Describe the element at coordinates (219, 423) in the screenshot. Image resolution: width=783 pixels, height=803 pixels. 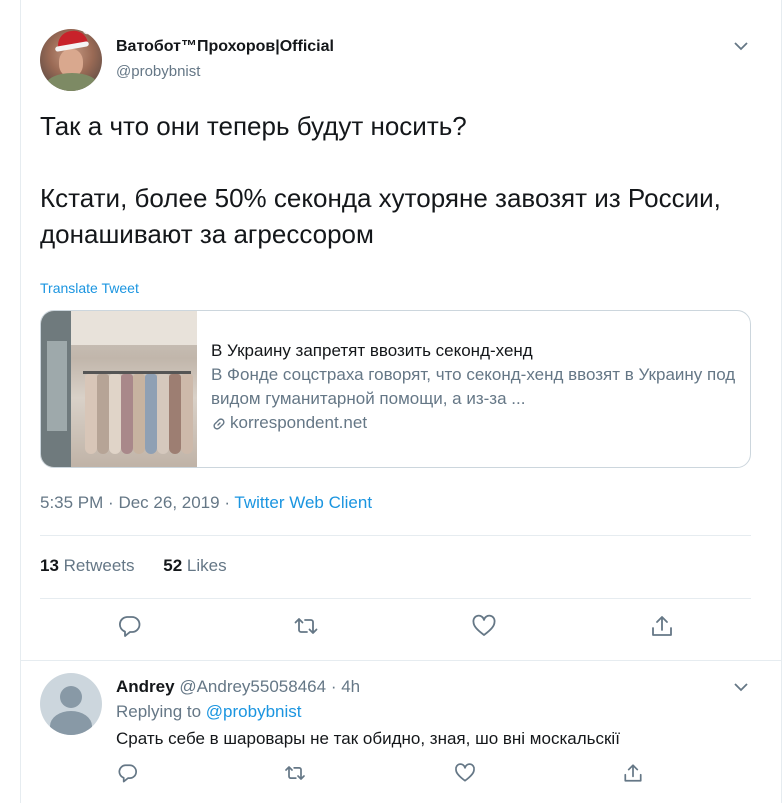
I see `link-icon` at that location.